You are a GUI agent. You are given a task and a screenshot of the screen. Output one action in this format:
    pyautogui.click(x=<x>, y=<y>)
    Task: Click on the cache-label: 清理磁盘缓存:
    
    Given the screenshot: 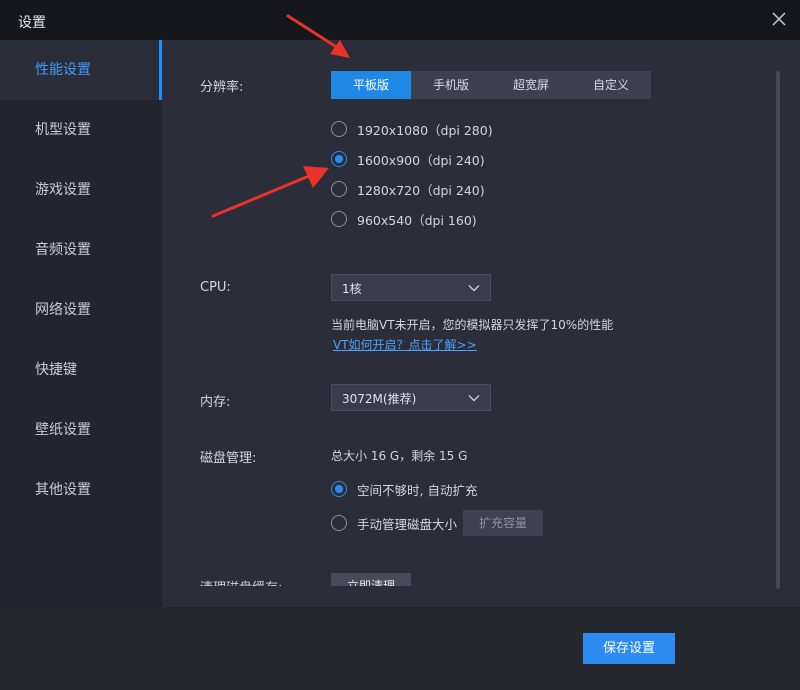 What is the action you would take?
    pyautogui.click(x=241, y=581)
    